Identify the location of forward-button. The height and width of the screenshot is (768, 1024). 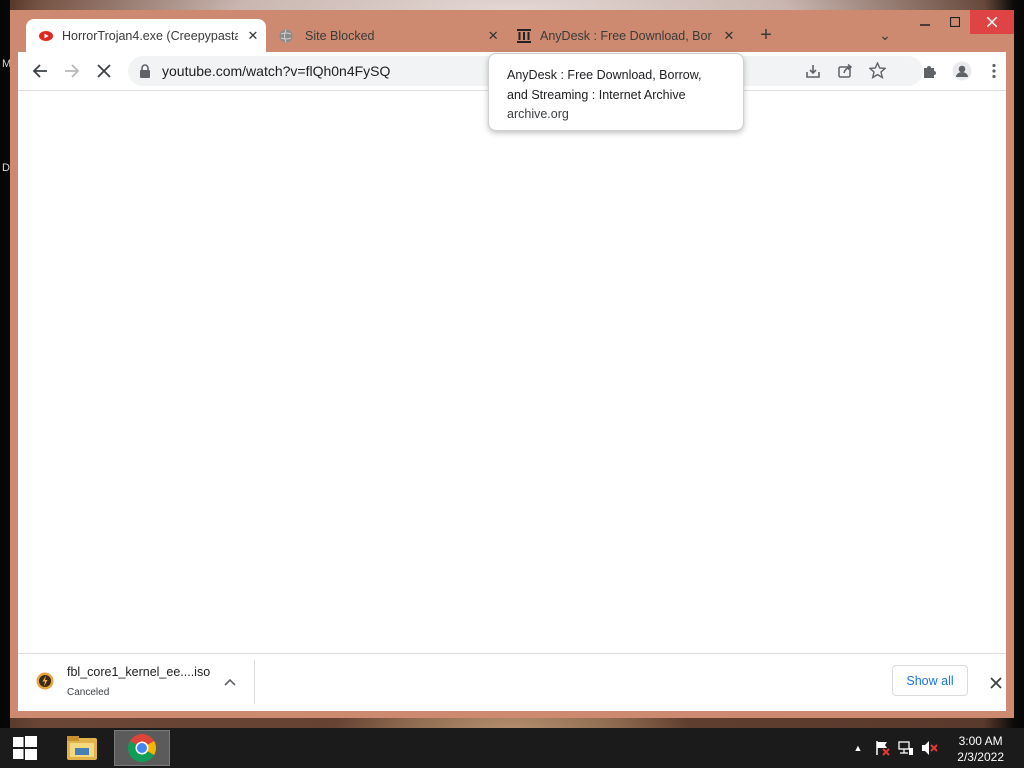
(72, 71).